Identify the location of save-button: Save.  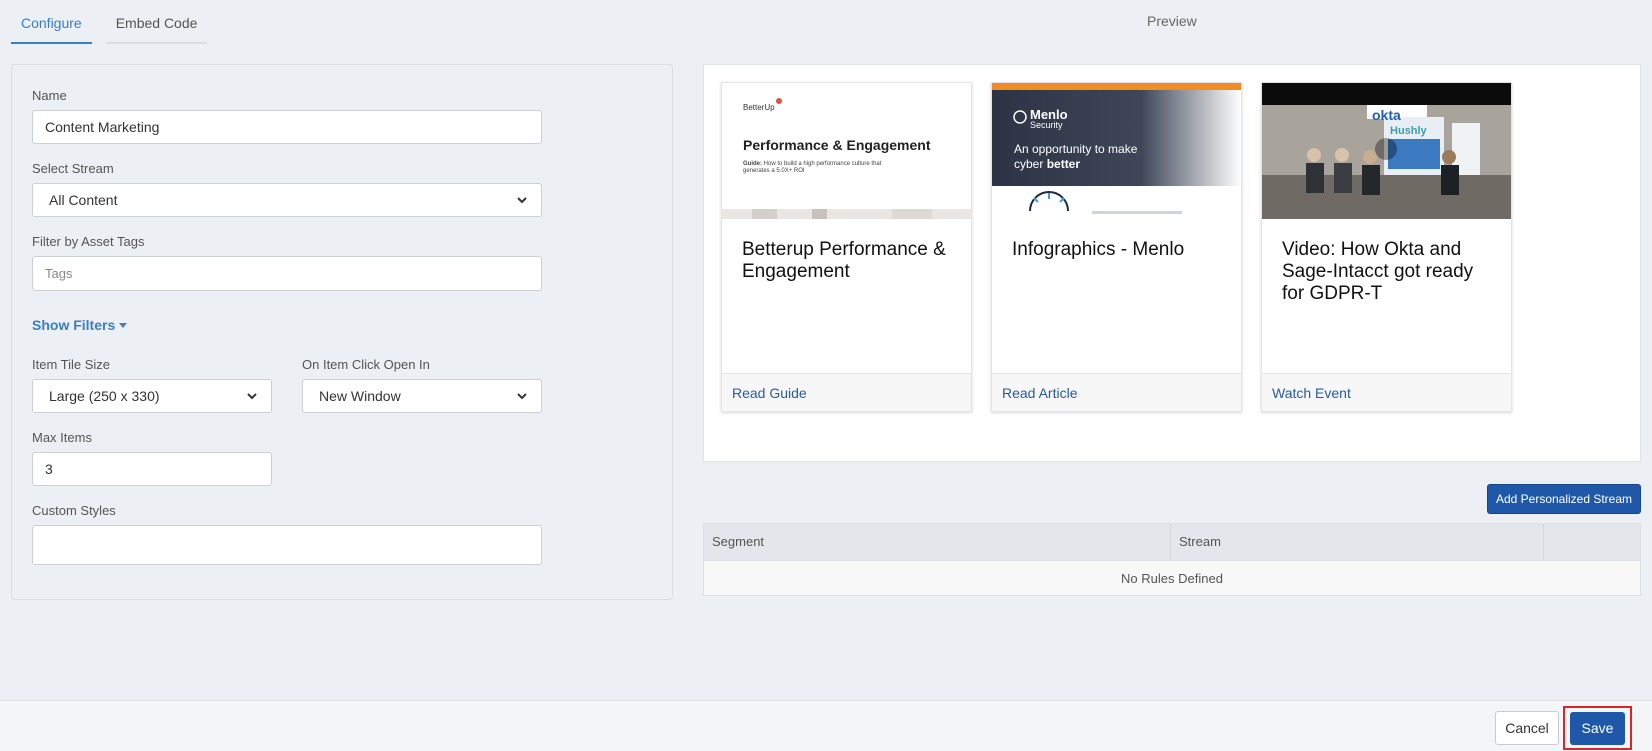
(1597, 728).